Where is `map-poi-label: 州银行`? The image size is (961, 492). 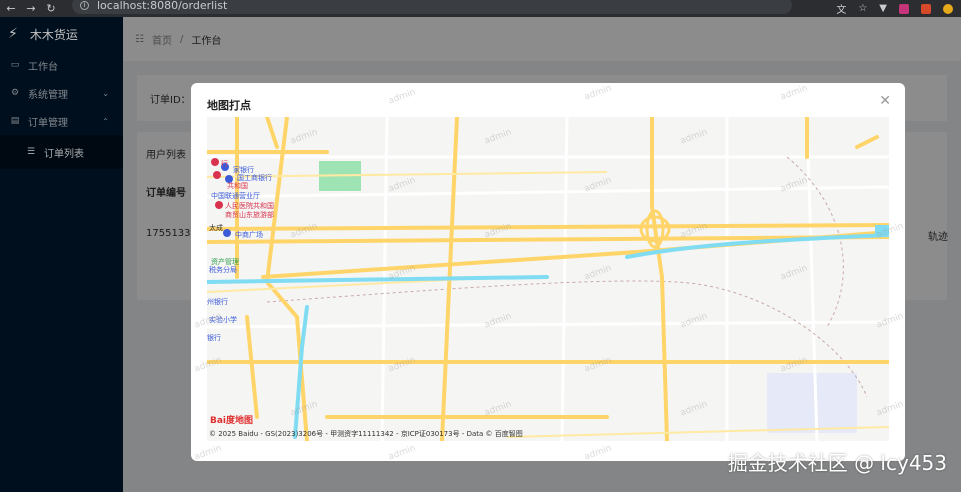
map-poi-label: 州银行 is located at coordinates (217, 302).